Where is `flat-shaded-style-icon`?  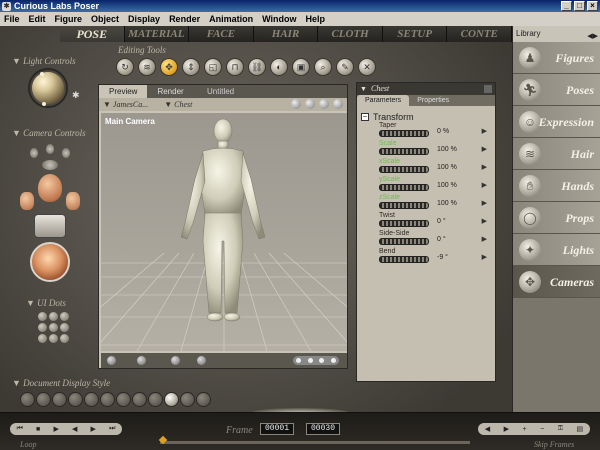 flat-shaded-style-icon is located at coordinates (107, 399).